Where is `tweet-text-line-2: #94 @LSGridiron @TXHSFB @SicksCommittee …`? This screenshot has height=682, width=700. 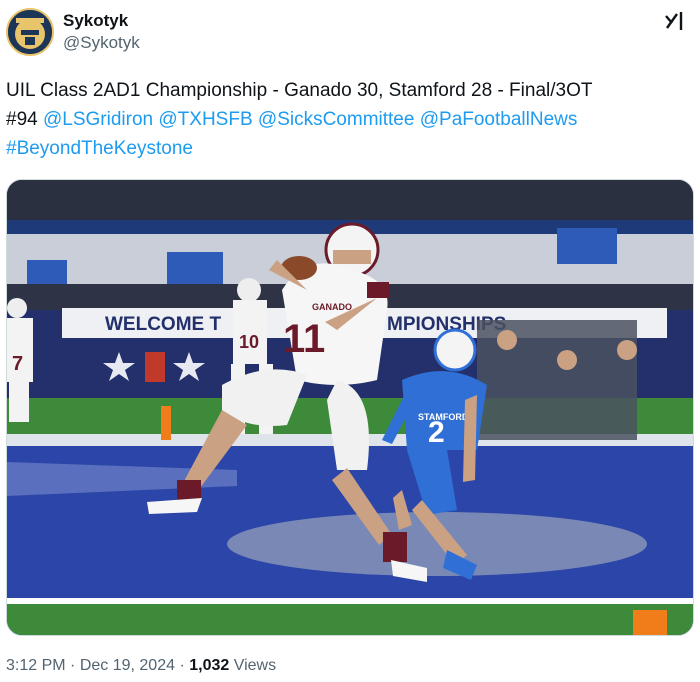 tweet-text-line-2: #94 @LSGridiron @TXHSFB @SicksCommittee … is located at coordinates (346, 119).